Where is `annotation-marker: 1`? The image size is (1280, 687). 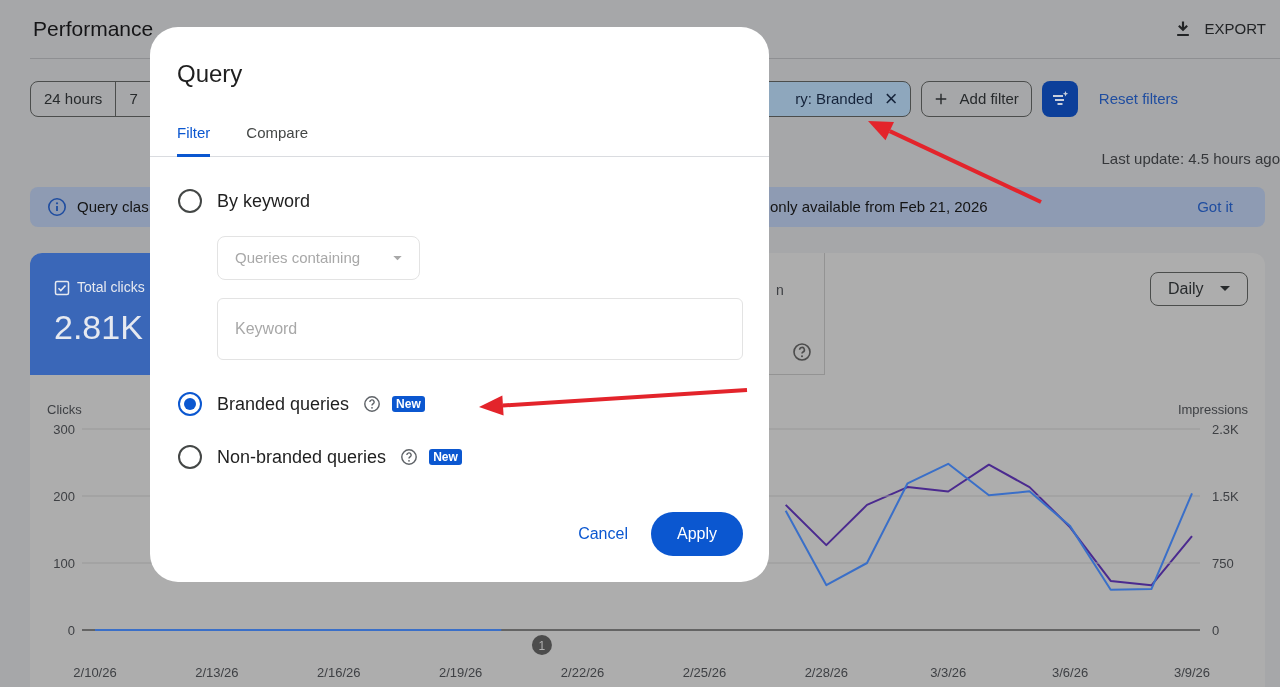 annotation-marker: 1 is located at coordinates (541, 645).